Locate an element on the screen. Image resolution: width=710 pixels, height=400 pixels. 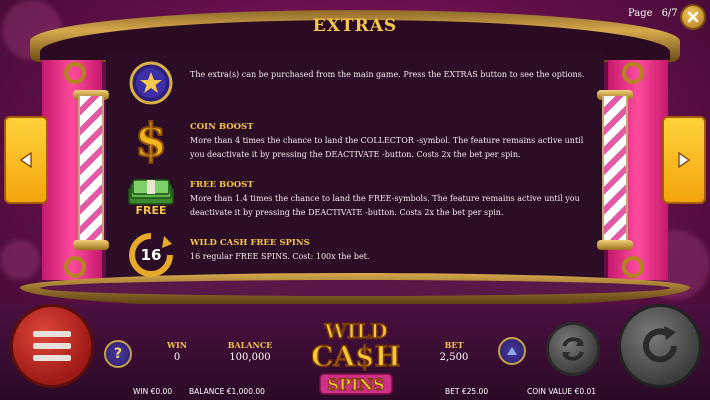
menu-icon is located at coordinates (52, 346).